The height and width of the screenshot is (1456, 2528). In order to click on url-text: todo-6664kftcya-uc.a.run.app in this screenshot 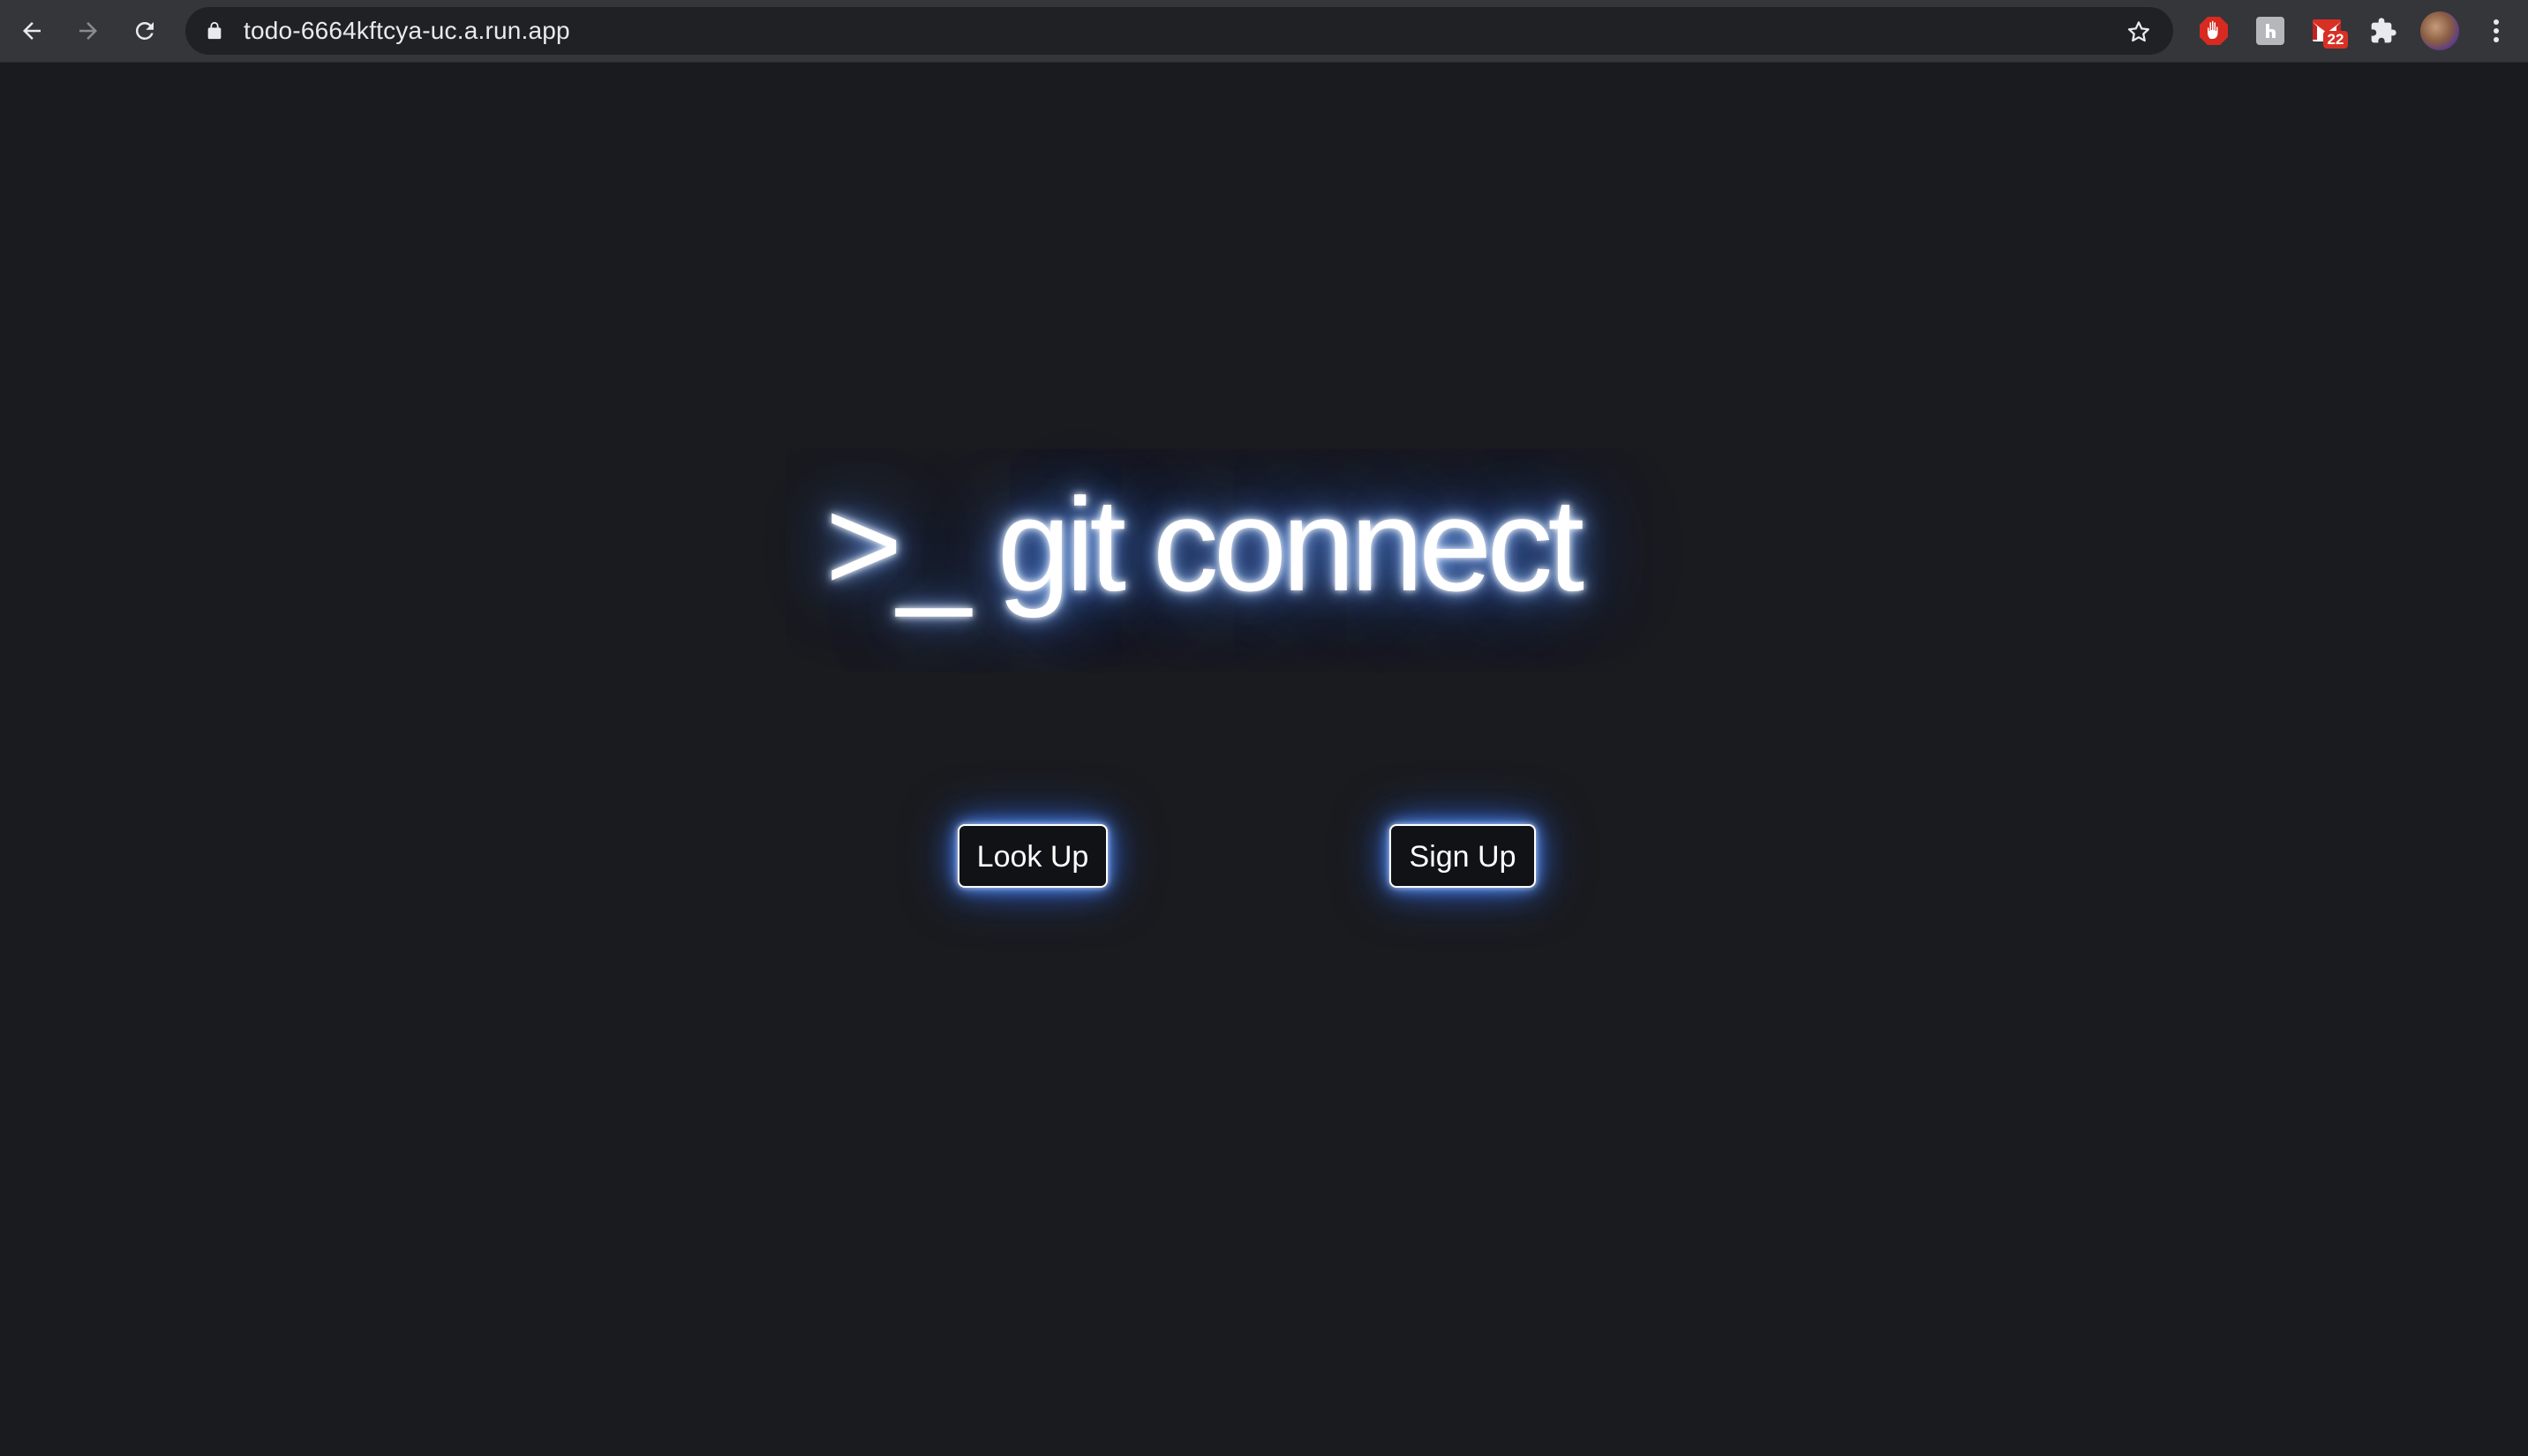, I will do `click(407, 31)`.